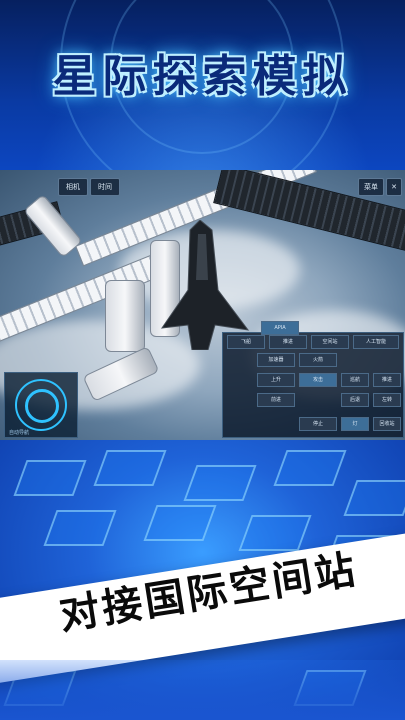  Describe the element at coordinates (276, 360) in the screenshot. I see `booster-button: 加速器` at that location.